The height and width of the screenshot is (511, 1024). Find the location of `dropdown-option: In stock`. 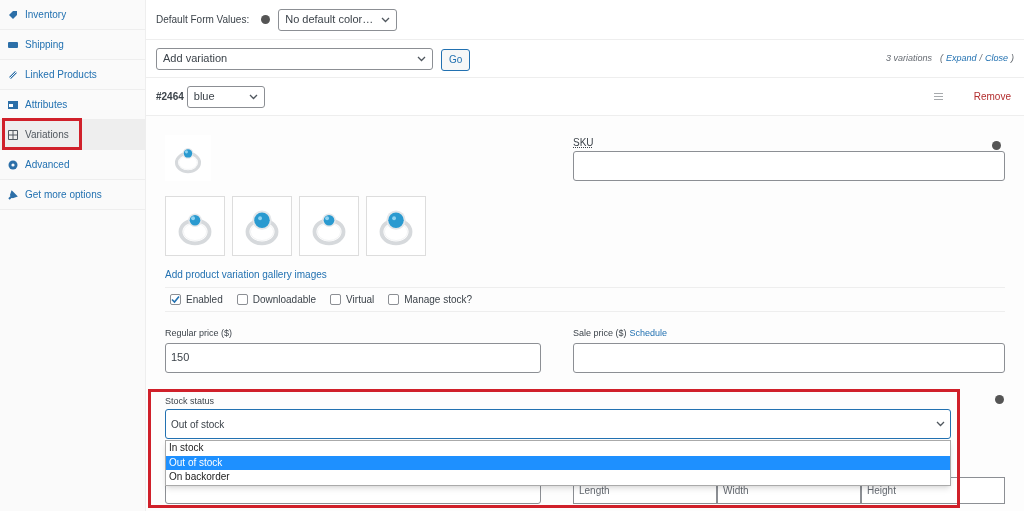

dropdown-option: In stock is located at coordinates (558, 448).